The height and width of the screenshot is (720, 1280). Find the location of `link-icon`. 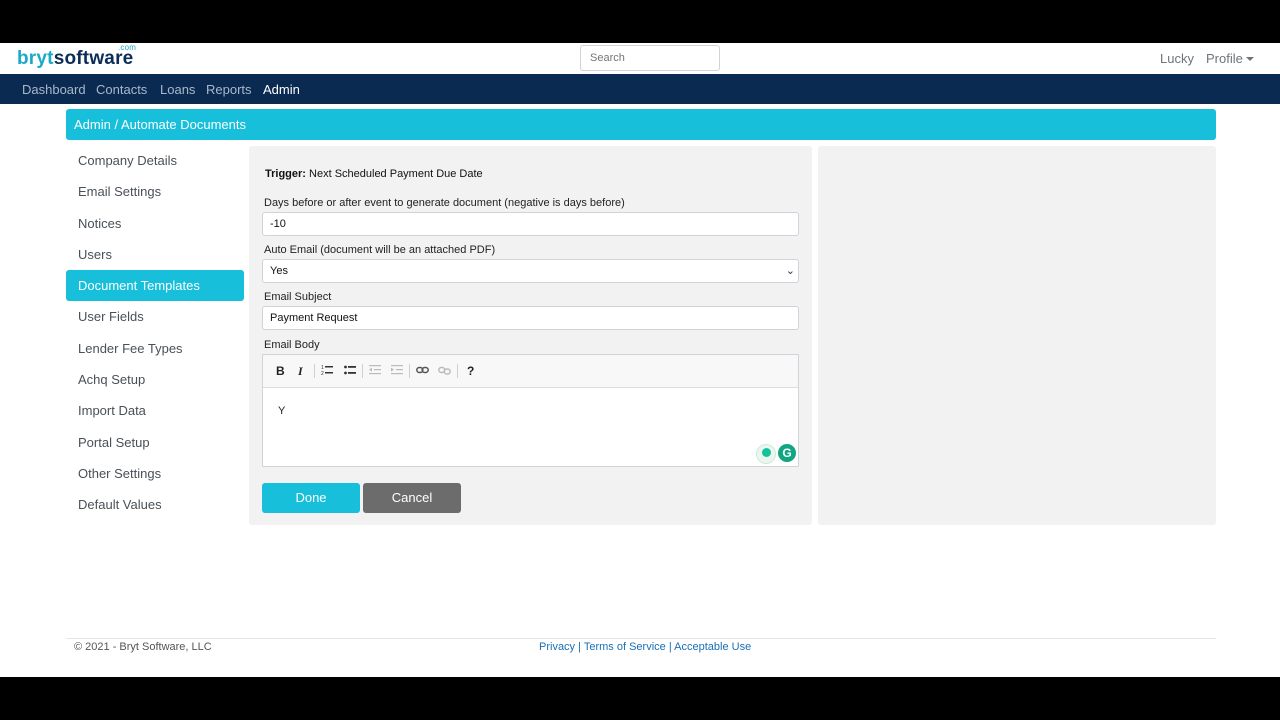

link-icon is located at coordinates (422, 371).